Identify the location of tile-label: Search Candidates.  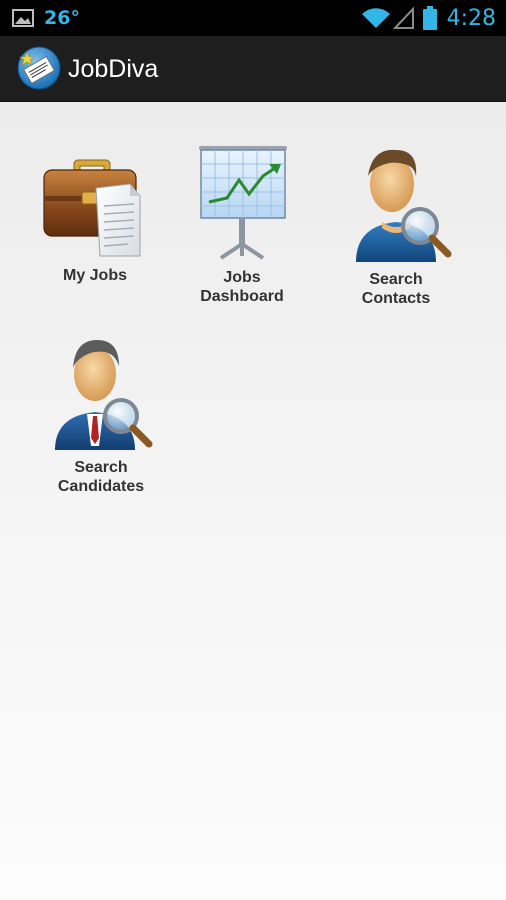
(101, 477).